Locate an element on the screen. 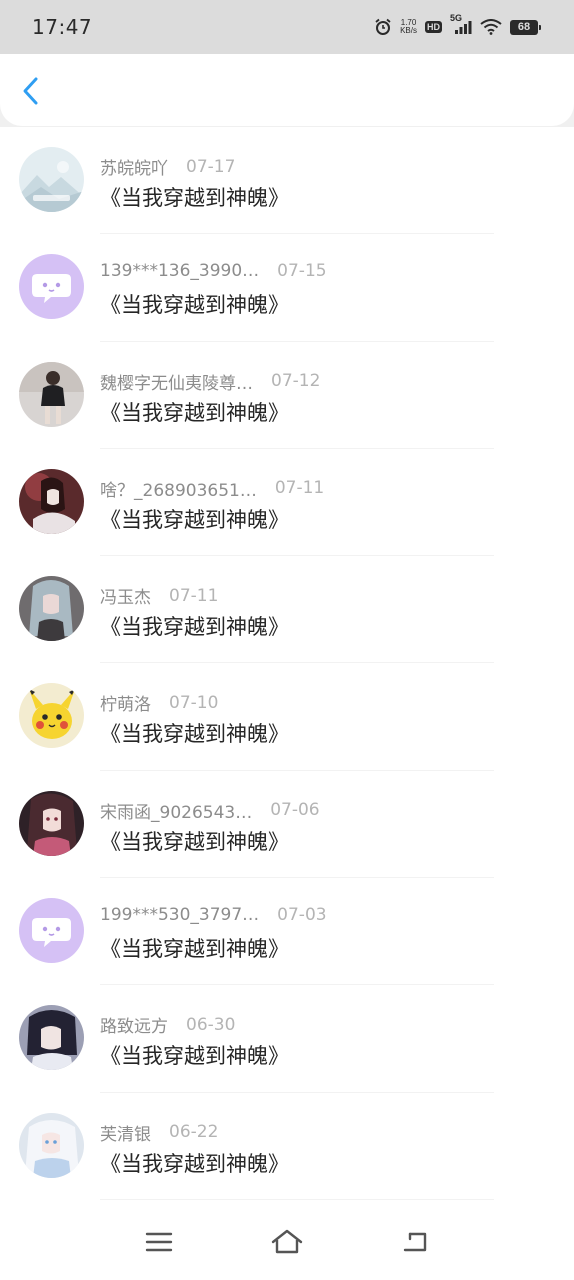  user-name: 冯玉杰 is located at coordinates (125, 598).